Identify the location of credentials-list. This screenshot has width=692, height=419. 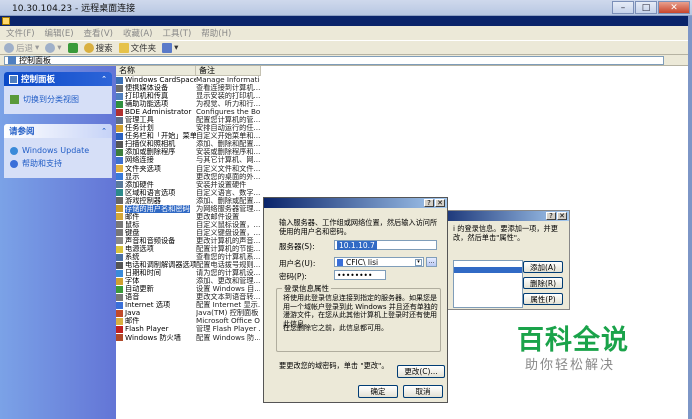
(488, 284).